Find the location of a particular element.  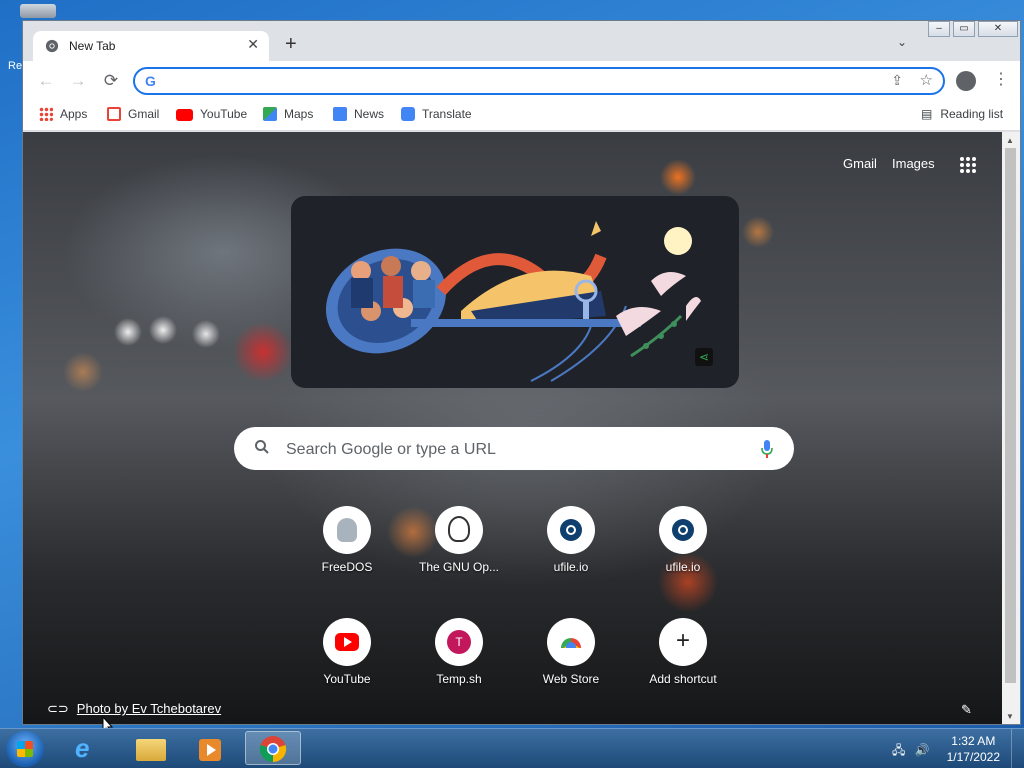

reload-button: ⟳ is located at coordinates (111, 81).